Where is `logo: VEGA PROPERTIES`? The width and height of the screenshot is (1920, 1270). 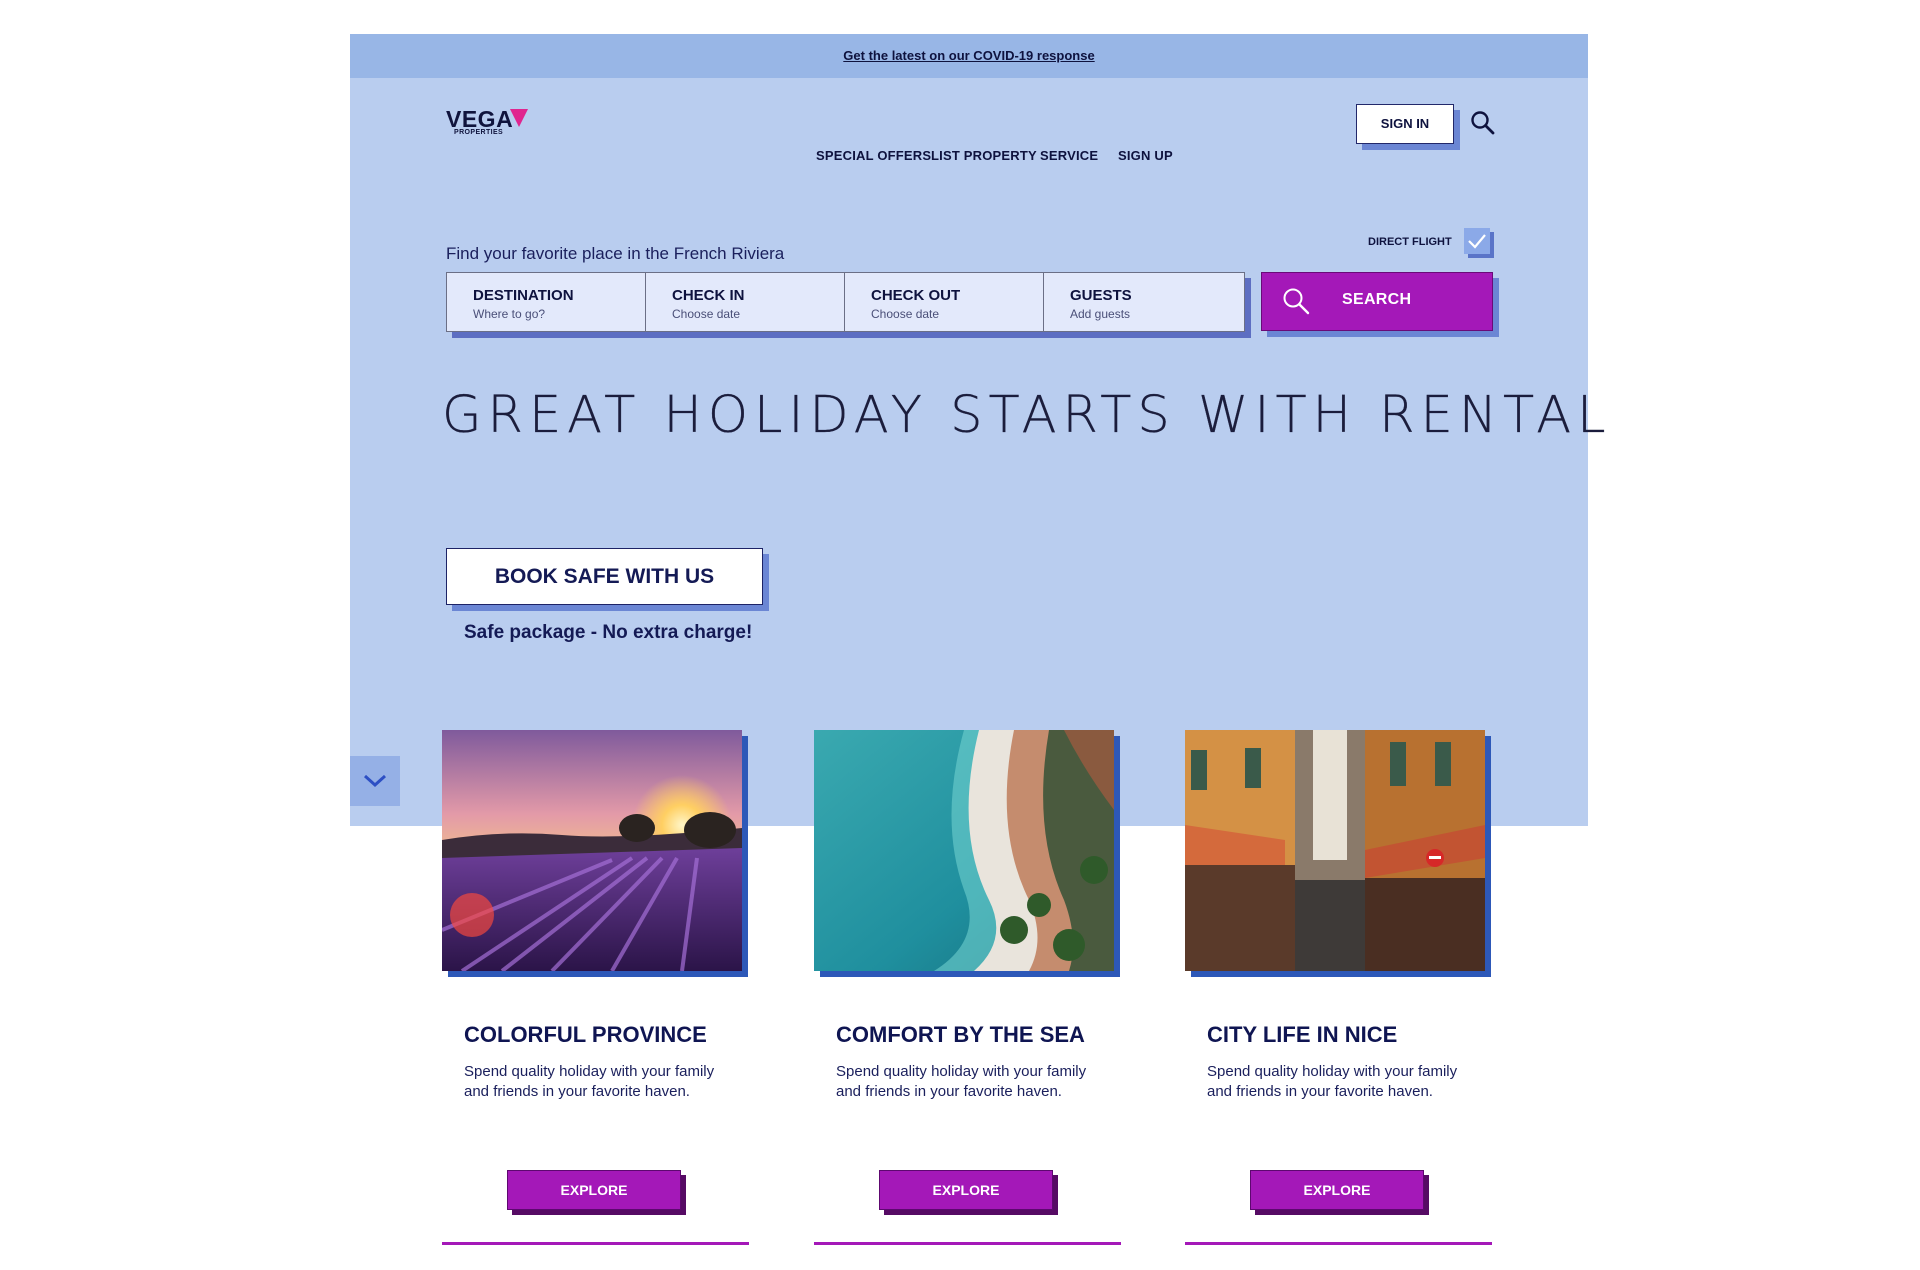 logo: VEGA PROPERTIES is located at coordinates (491, 126).